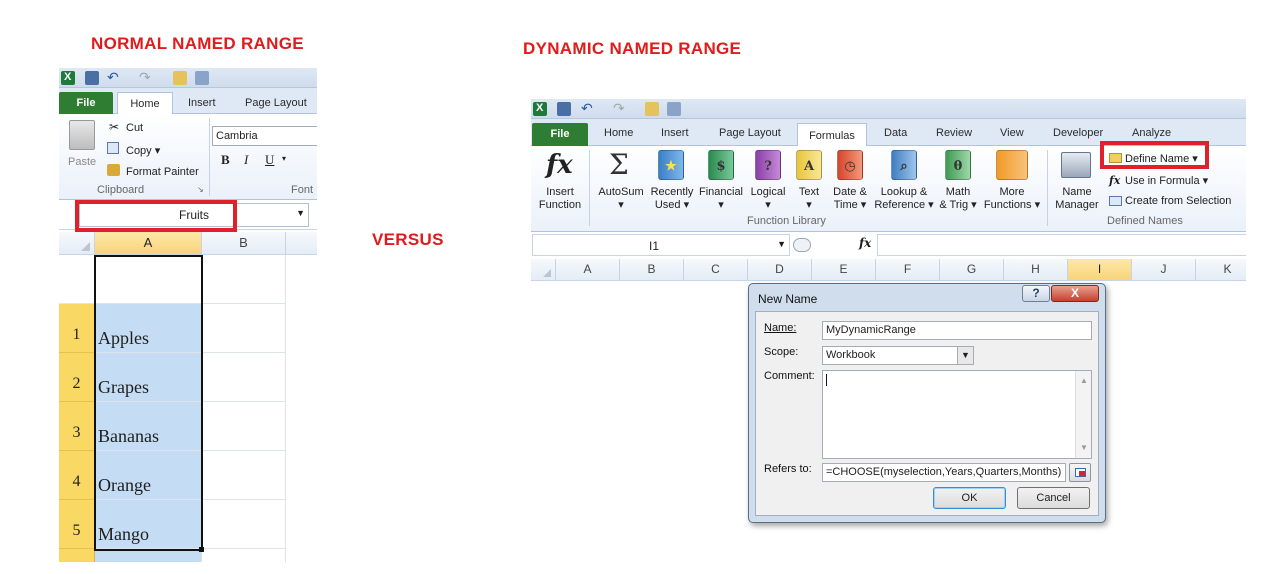  I want to click on row-header: 6, so click(77, 555).